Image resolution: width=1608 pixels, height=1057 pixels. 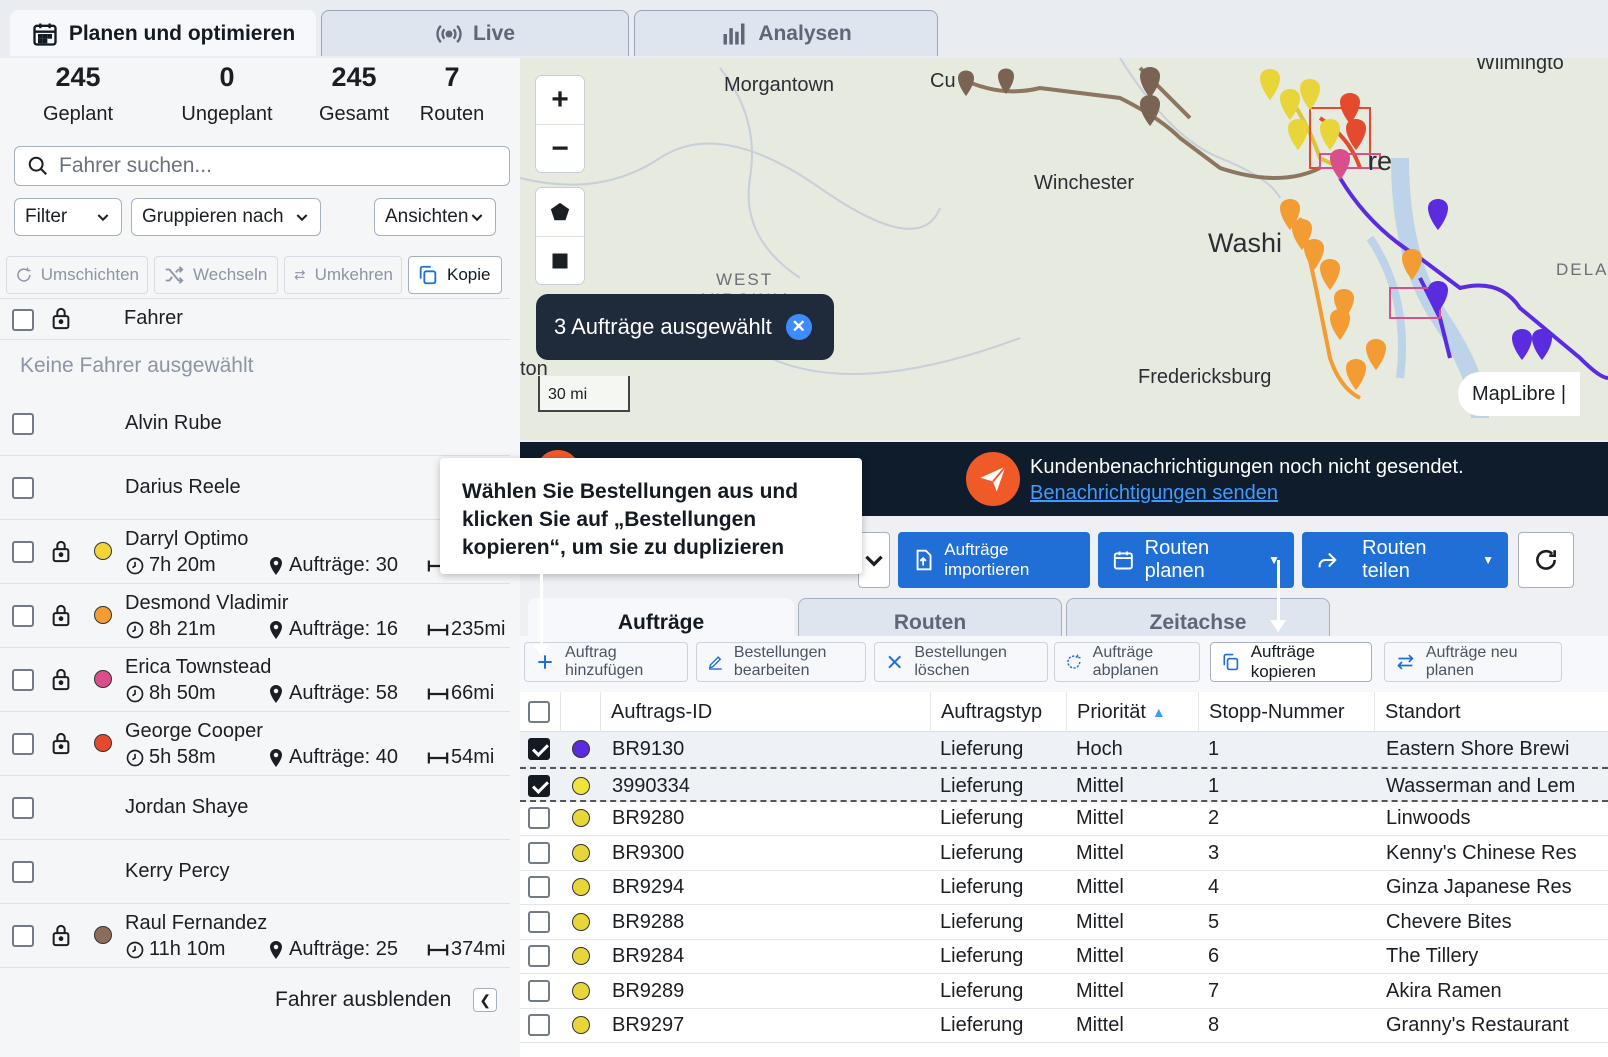 I want to click on shuffle-icon, so click(x=174, y=275).